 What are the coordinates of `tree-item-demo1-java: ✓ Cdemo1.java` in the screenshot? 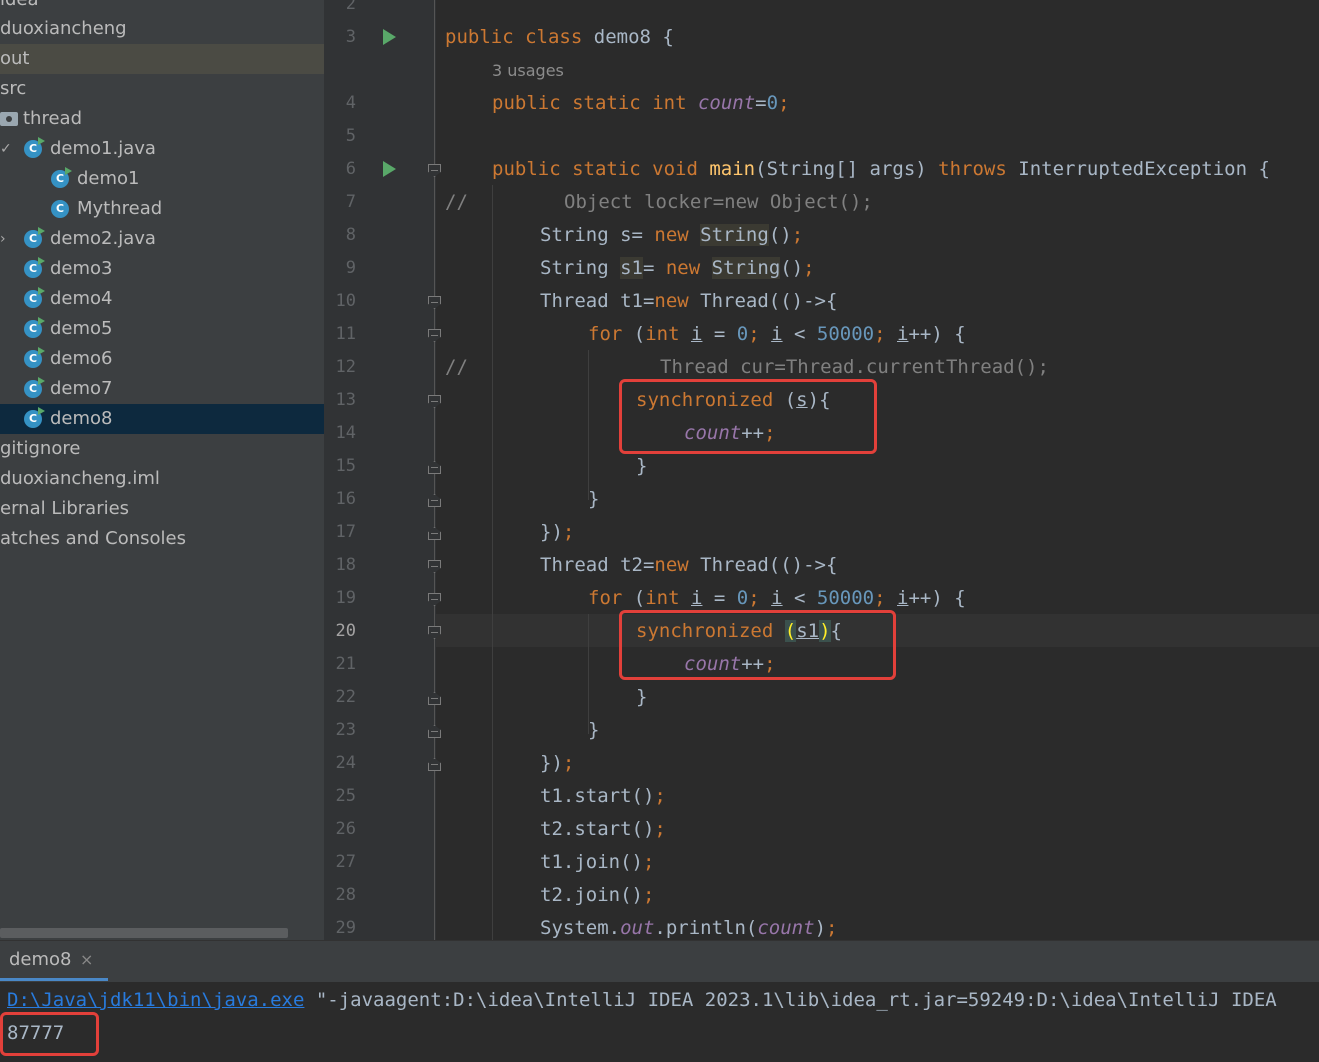 It's located at (162, 149).